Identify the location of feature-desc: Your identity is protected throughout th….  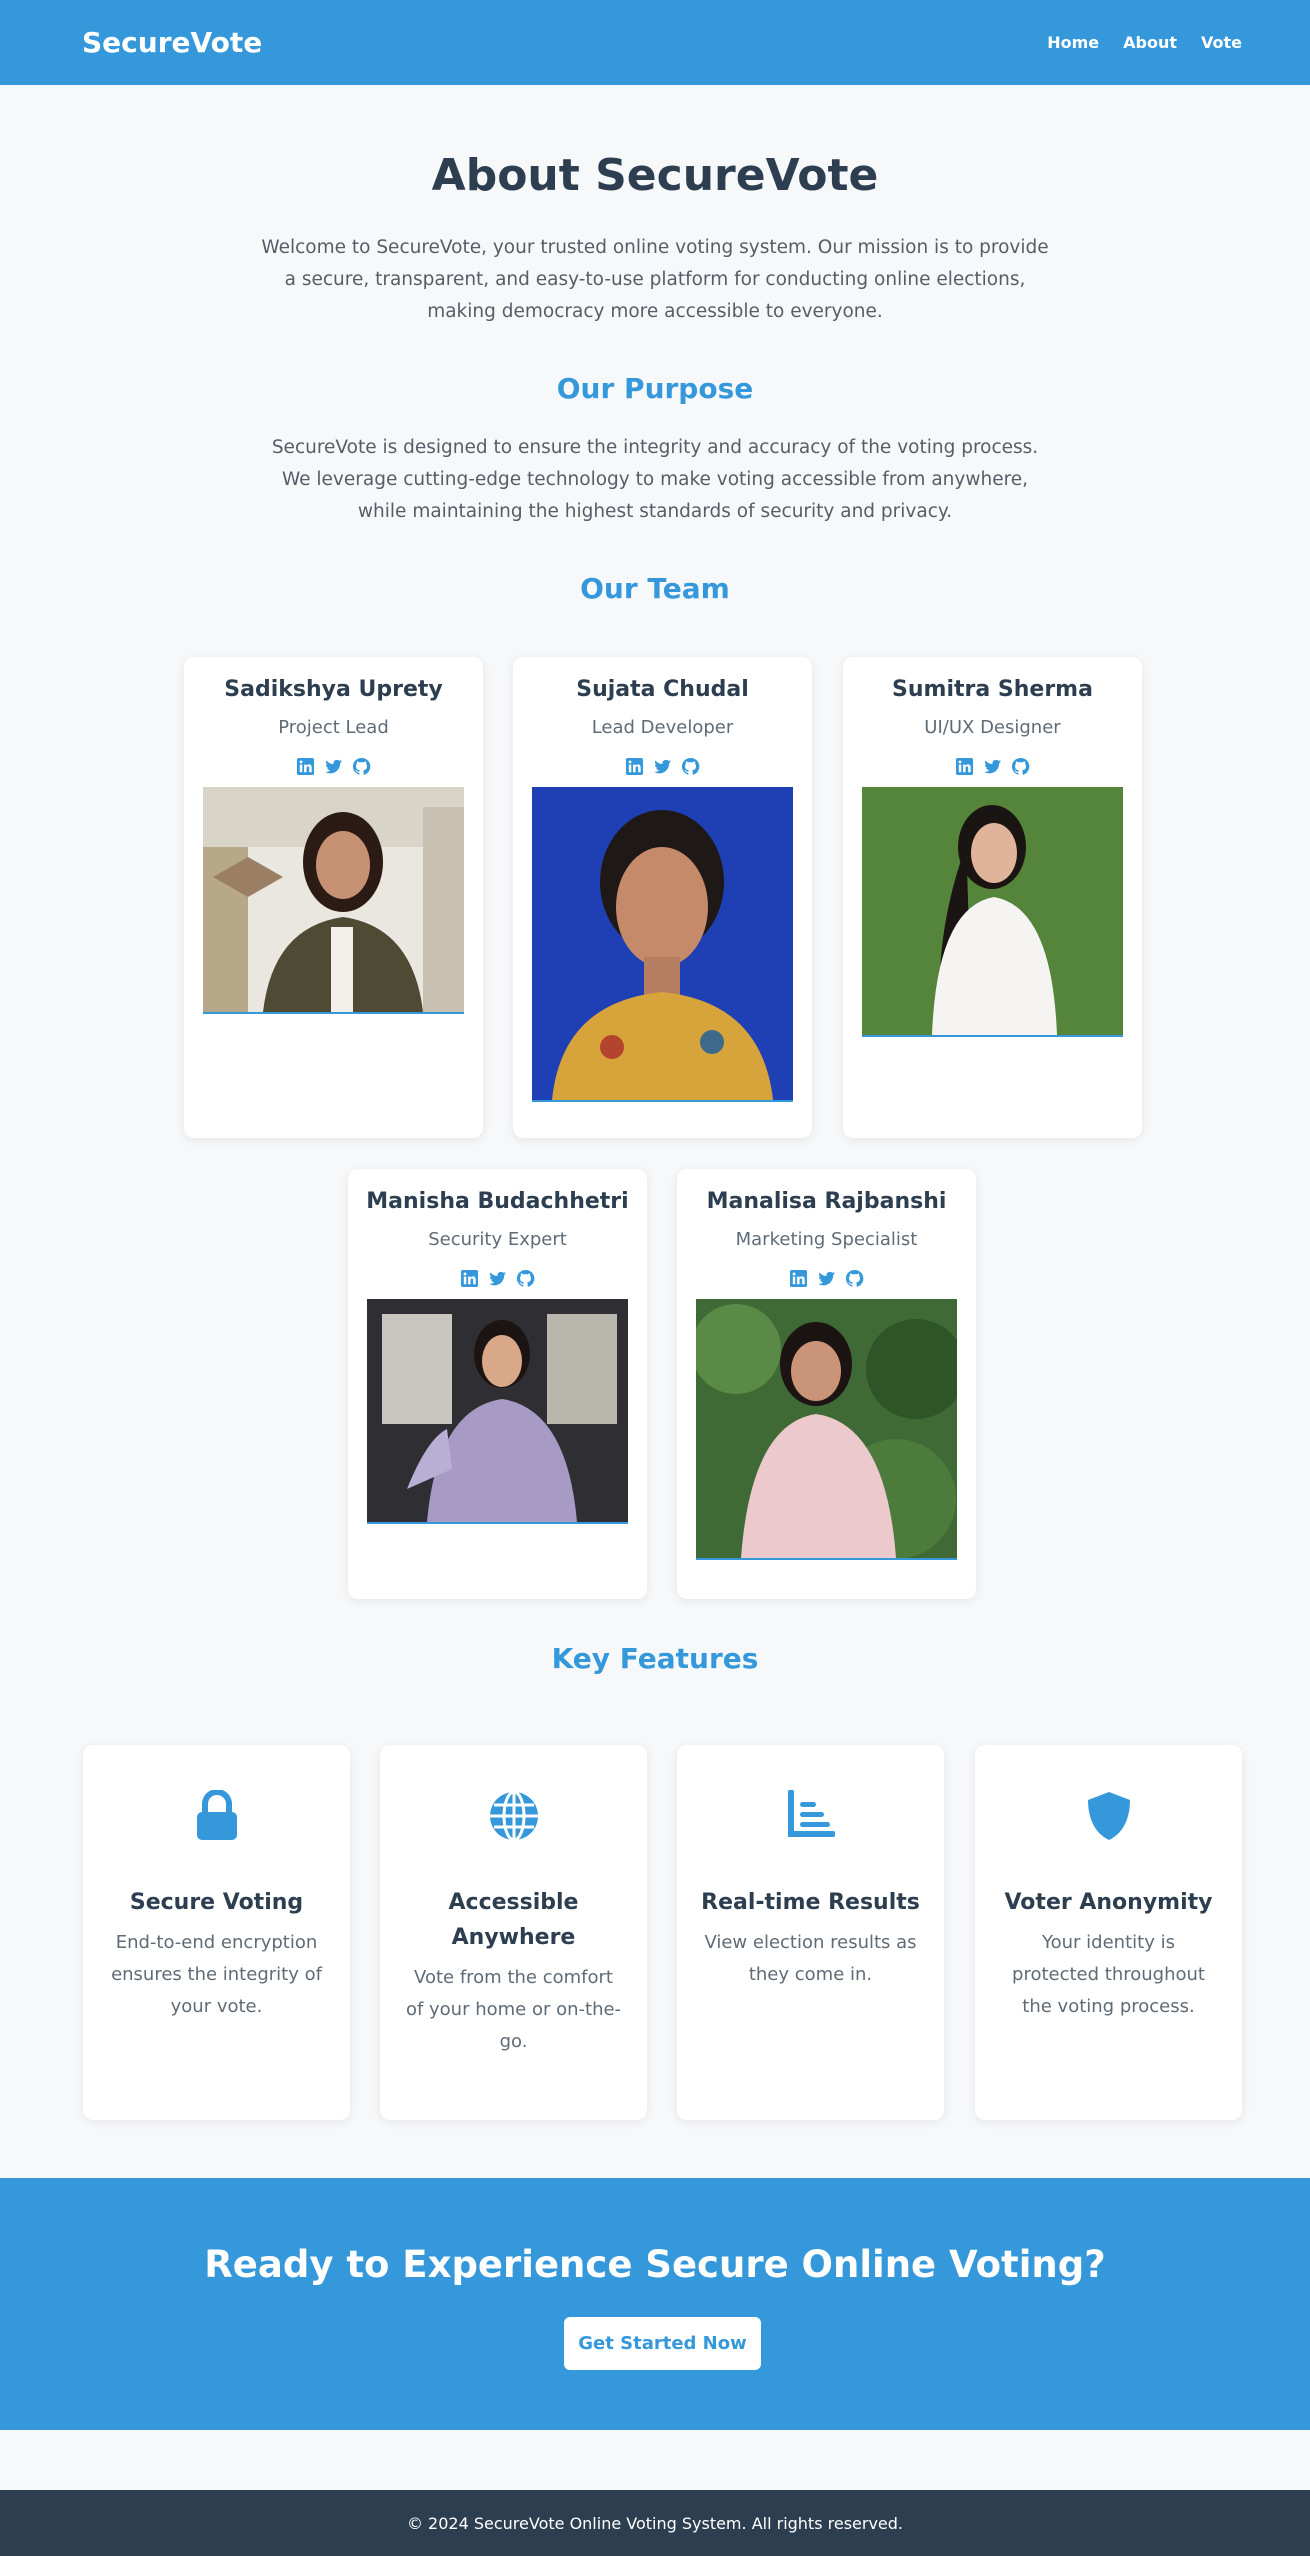
(1108, 1974).